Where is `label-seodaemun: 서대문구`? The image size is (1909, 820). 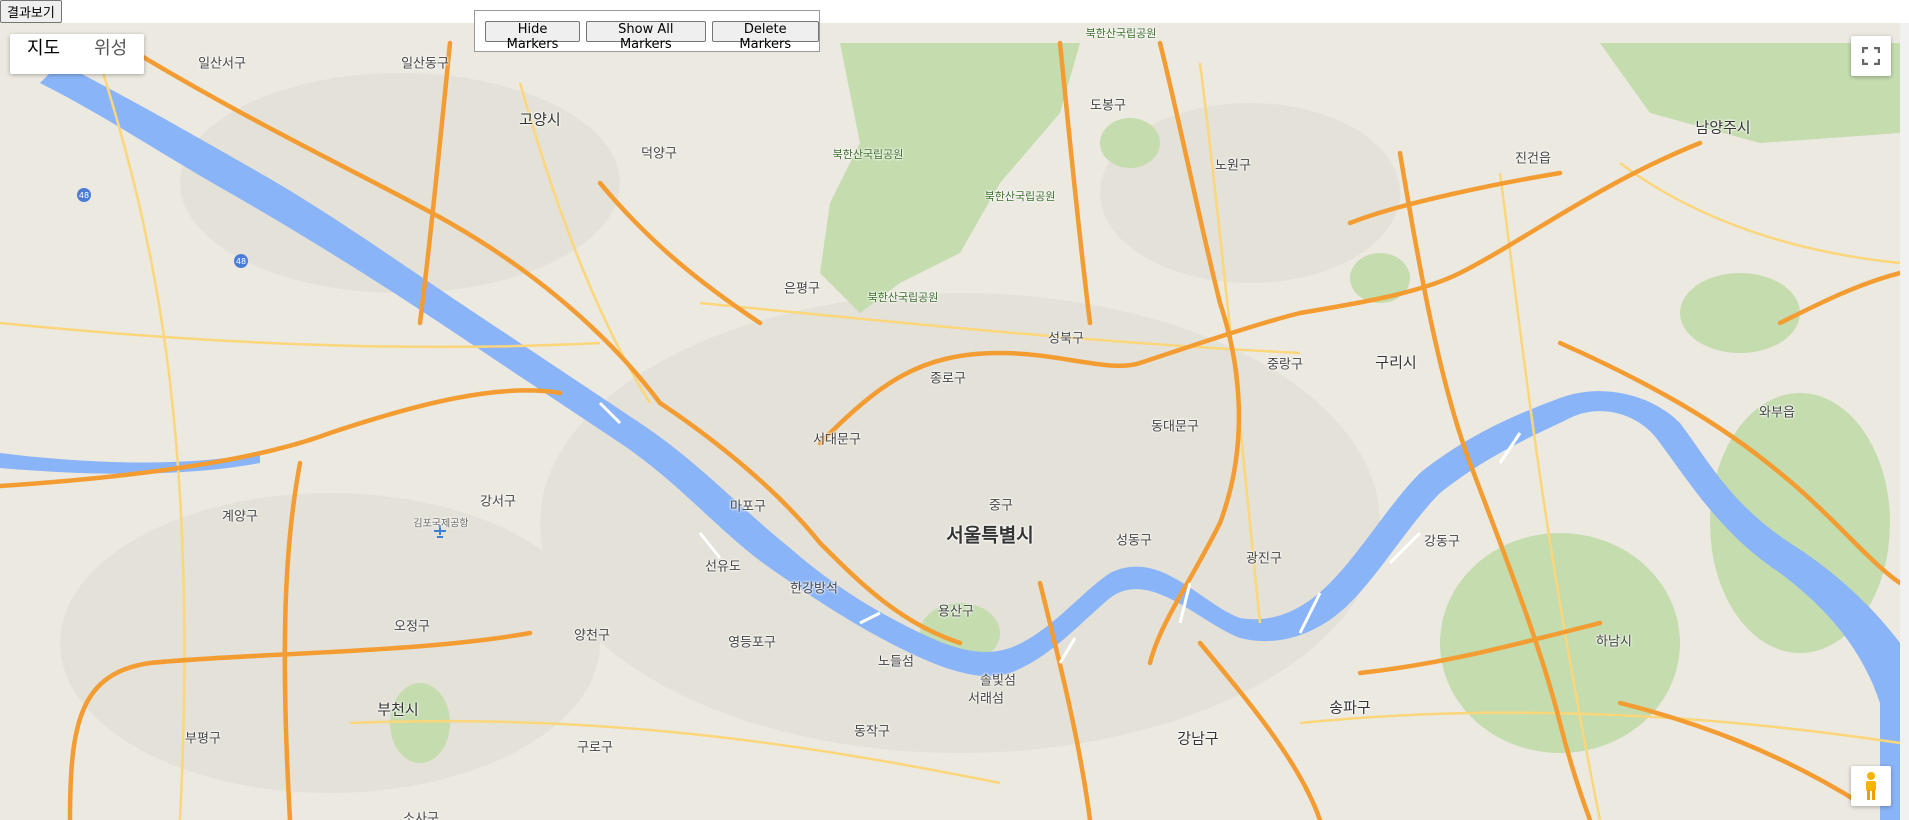 label-seodaemun: 서대문구 is located at coordinates (837, 440).